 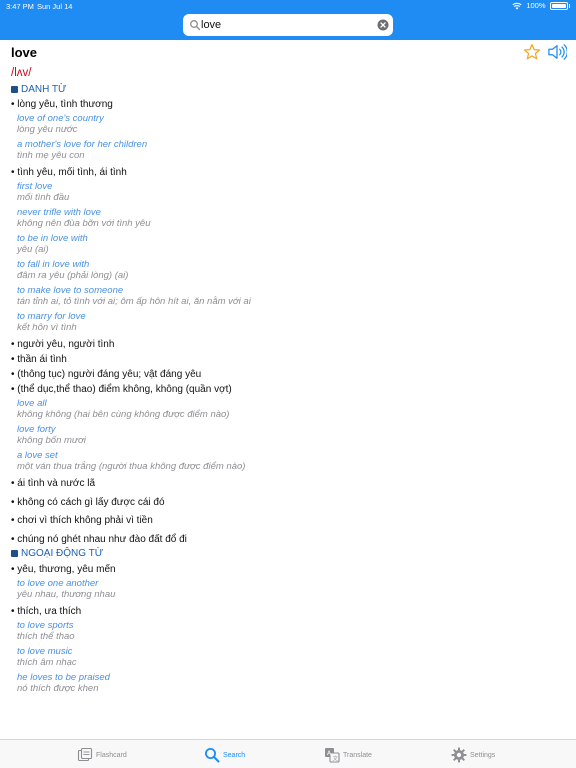 What do you see at coordinates (44, 89) in the screenshot?
I see `pos-label: DANH TỪ` at bounding box center [44, 89].